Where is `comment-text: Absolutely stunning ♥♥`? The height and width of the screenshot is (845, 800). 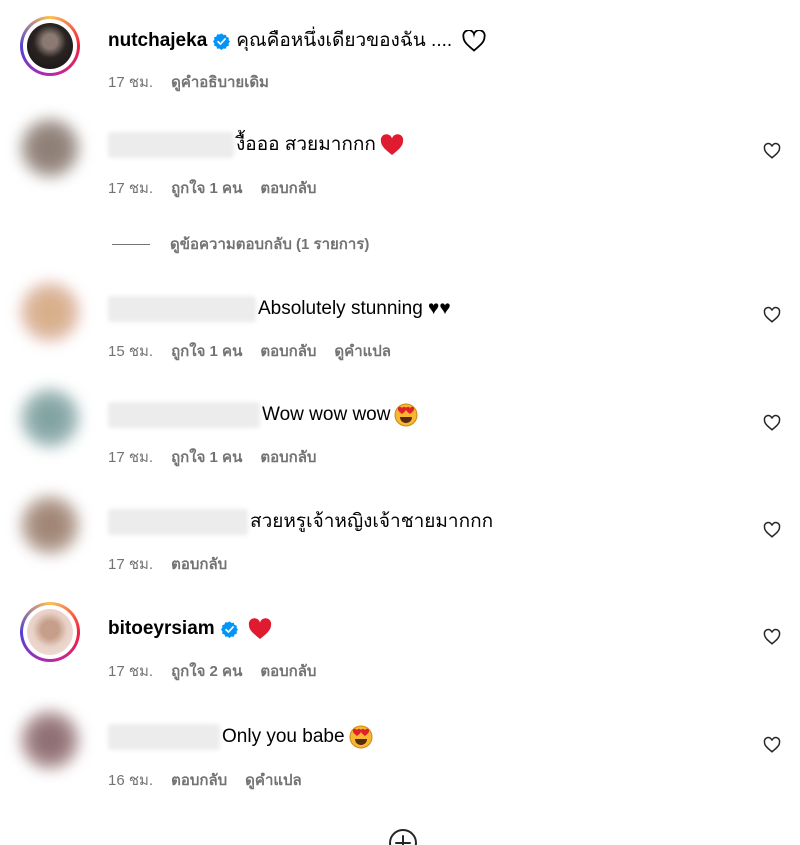 comment-text: Absolutely stunning ♥♥ is located at coordinates (354, 308).